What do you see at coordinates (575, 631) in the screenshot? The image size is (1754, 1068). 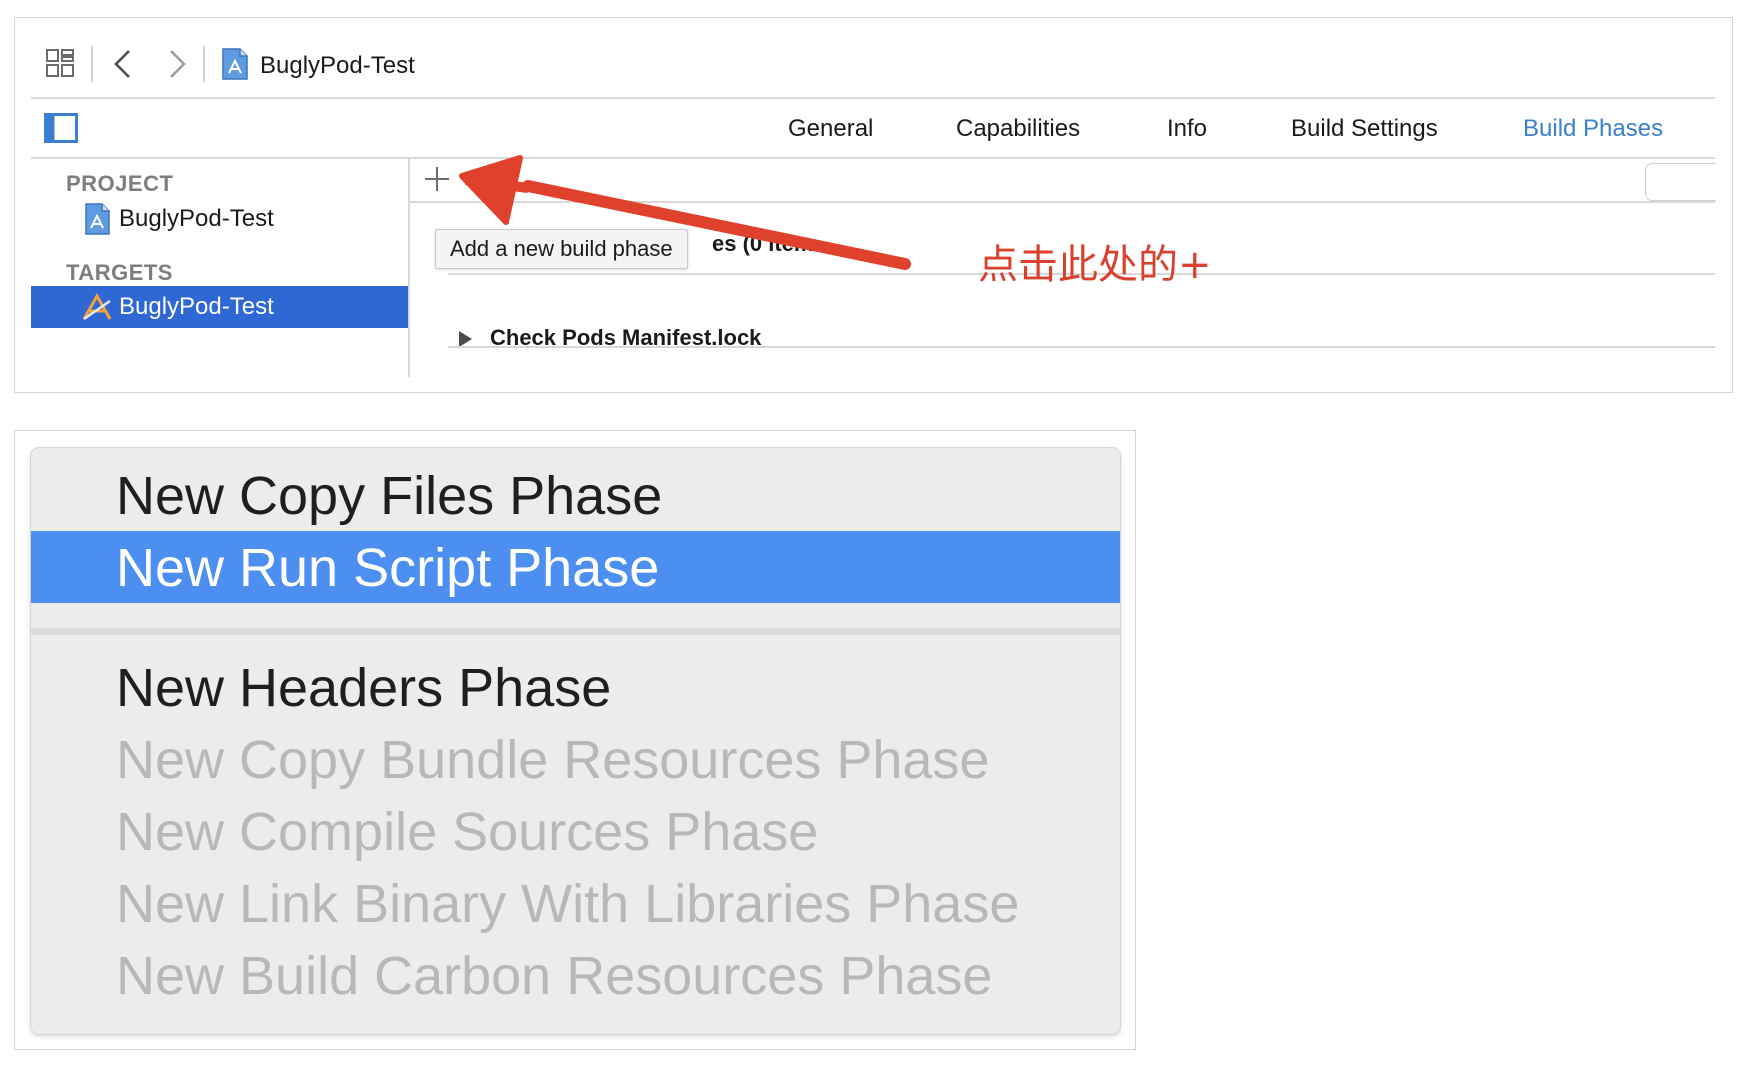 I see `menu-separator` at bounding box center [575, 631].